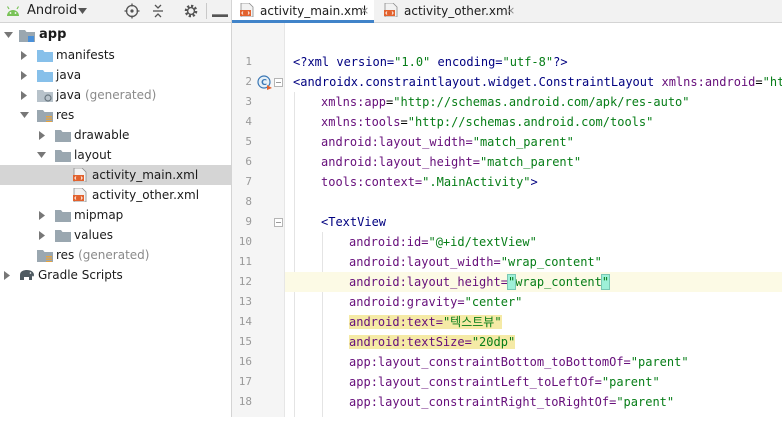 The width and height of the screenshot is (782, 432). What do you see at coordinates (52, 10) in the screenshot?
I see `project-view-selector: Android` at bounding box center [52, 10].